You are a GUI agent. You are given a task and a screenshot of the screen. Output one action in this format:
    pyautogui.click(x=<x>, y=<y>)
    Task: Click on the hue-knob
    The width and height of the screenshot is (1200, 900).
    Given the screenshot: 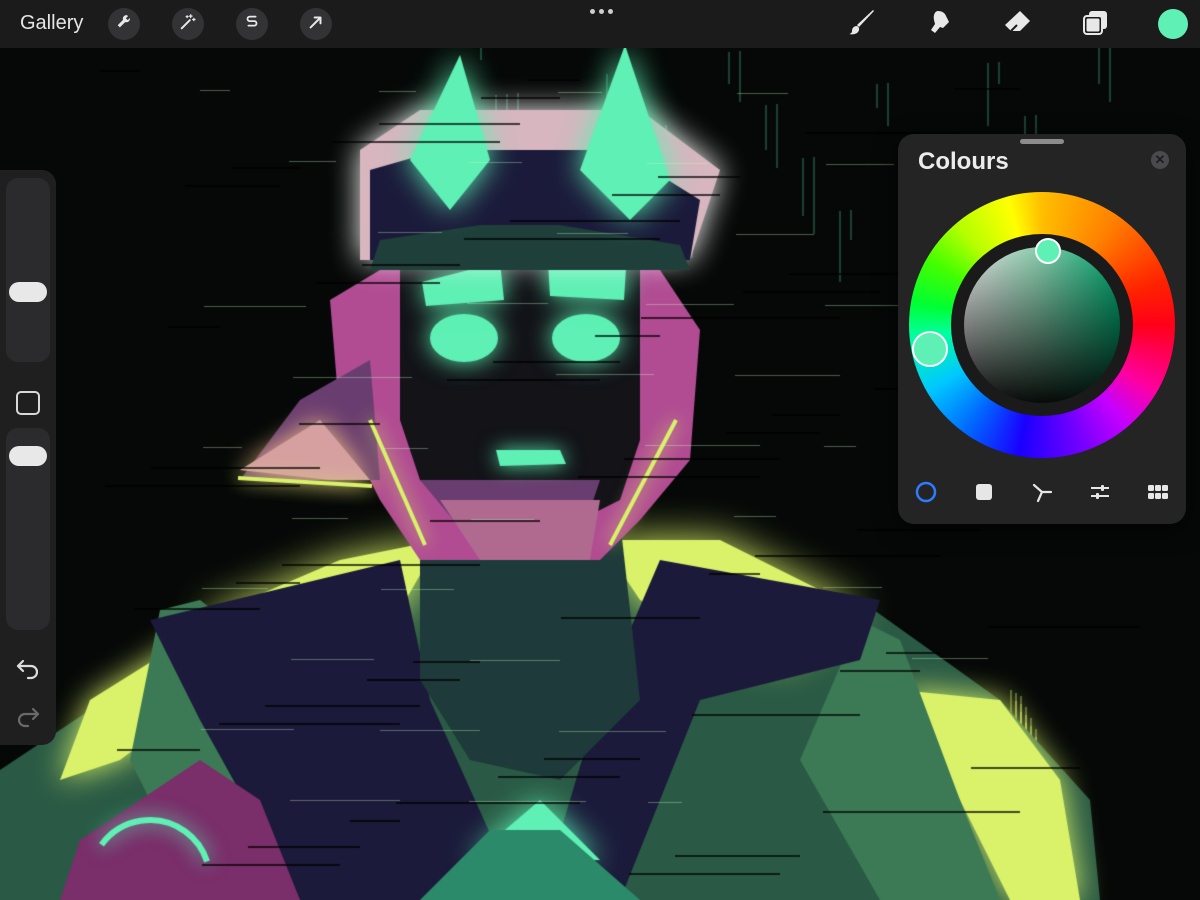 What is the action you would take?
    pyautogui.click(x=930, y=349)
    